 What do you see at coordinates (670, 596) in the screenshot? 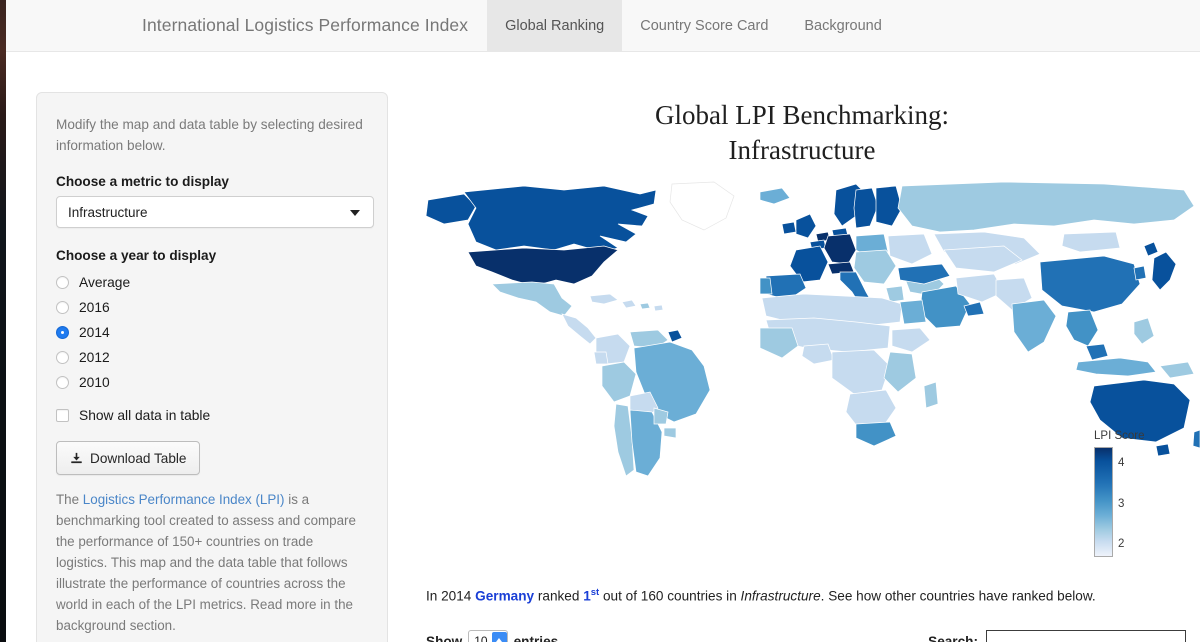
I see `rank-mid2: out of 160 countries in` at bounding box center [670, 596].